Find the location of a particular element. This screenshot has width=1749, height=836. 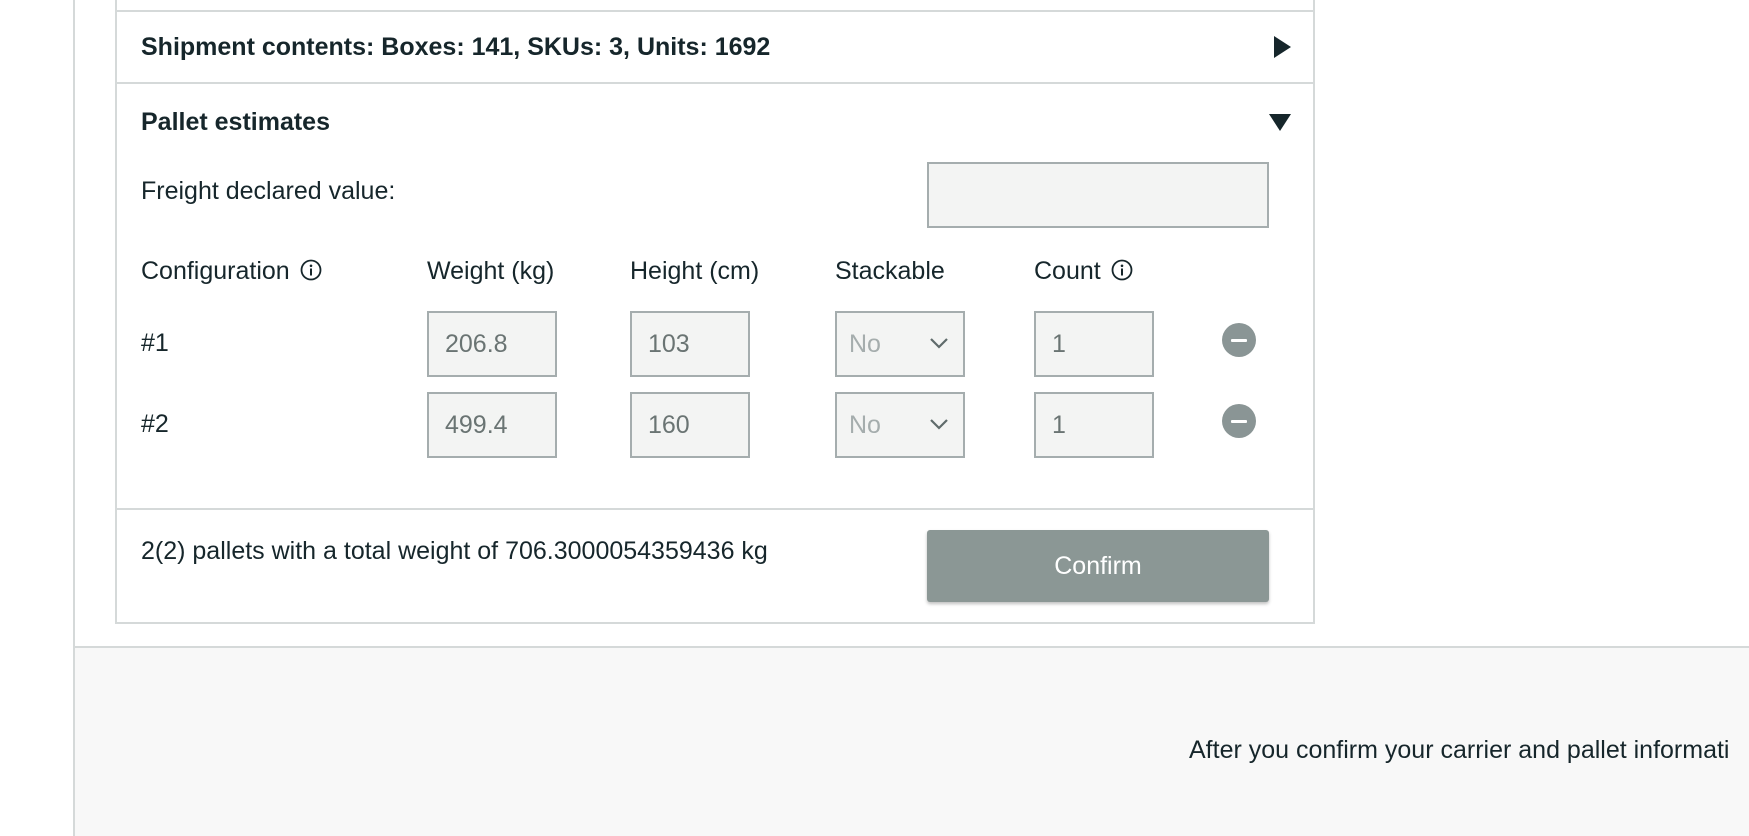

weight-input: 499.4 is located at coordinates (492, 425).